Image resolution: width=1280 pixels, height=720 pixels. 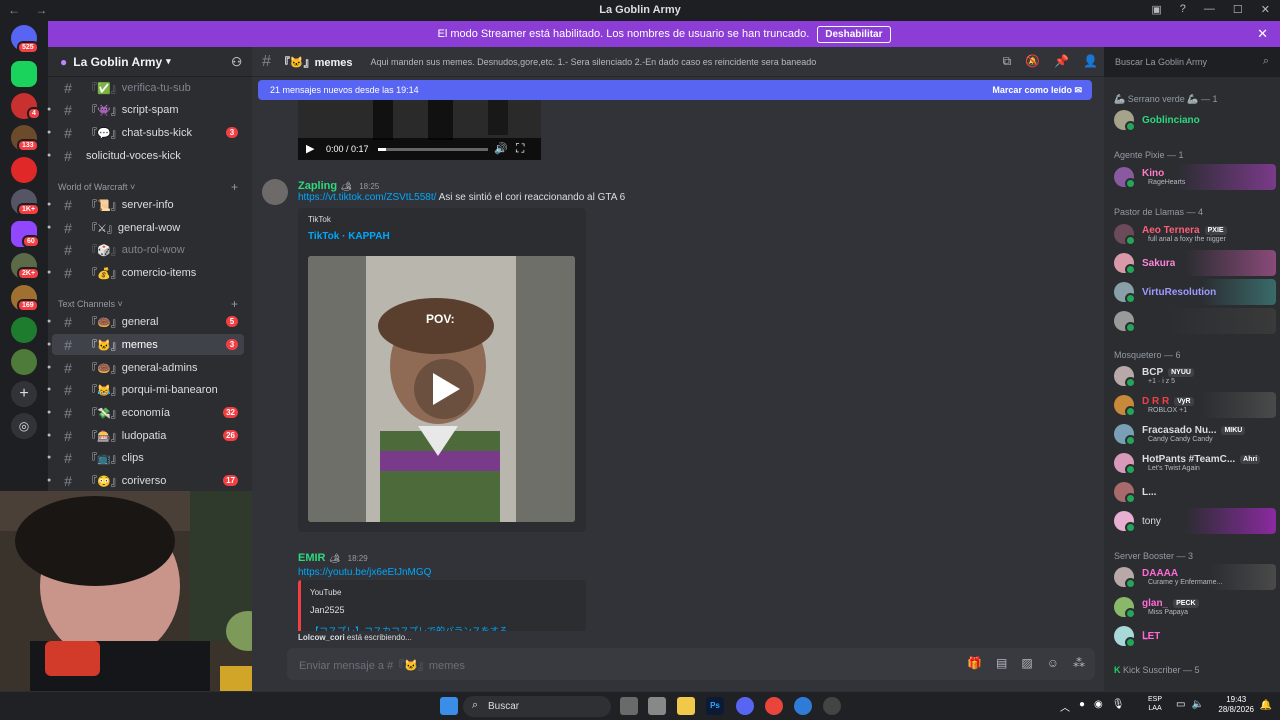 What do you see at coordinates (520, 148) in the screenshot?
I see `fullscreen-icon: ⛶` at bounding box center [520, 148].